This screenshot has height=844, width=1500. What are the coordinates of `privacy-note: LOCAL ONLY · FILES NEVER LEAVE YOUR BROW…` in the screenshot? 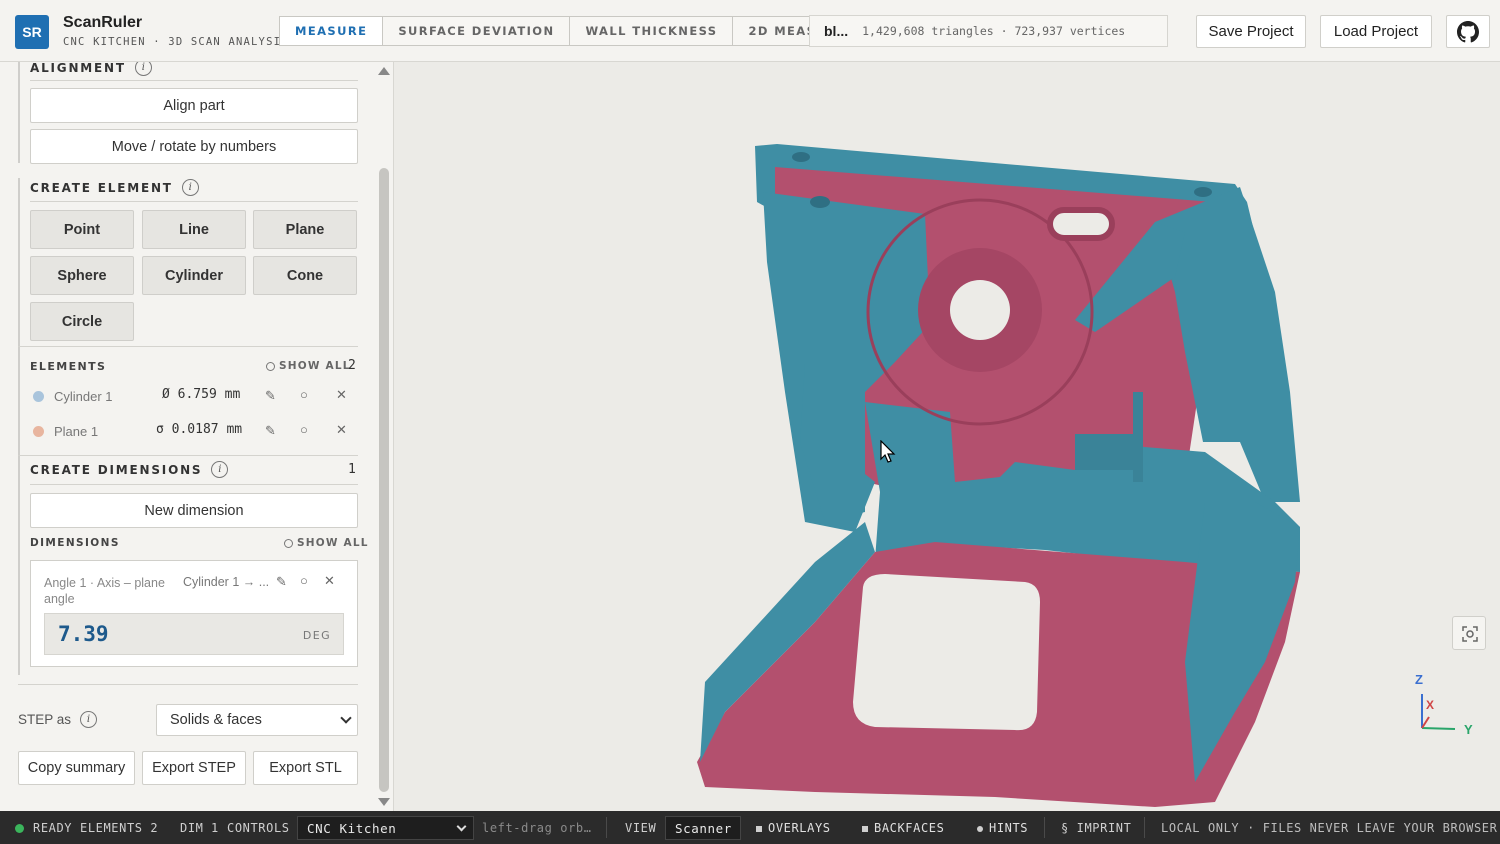 It's located at (1329, 828).